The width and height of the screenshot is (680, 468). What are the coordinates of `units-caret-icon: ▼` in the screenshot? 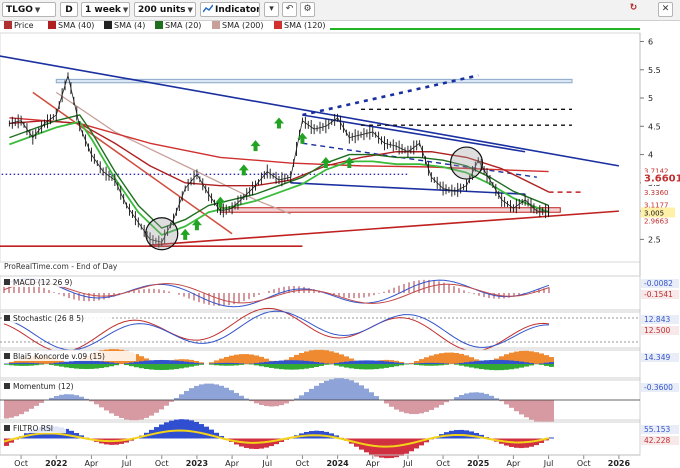 It's located at (190, 10).